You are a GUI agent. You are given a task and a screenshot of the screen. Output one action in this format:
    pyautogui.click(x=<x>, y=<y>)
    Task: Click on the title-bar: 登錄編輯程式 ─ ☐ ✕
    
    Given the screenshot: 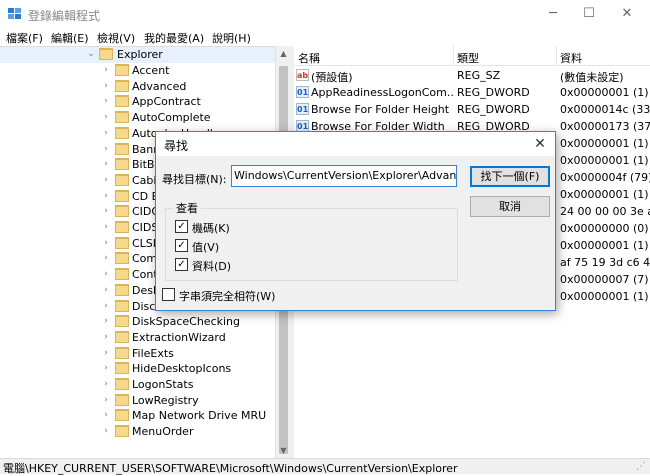 What is the action you would take?
    pyautogui.click(x=325, y=14)
    